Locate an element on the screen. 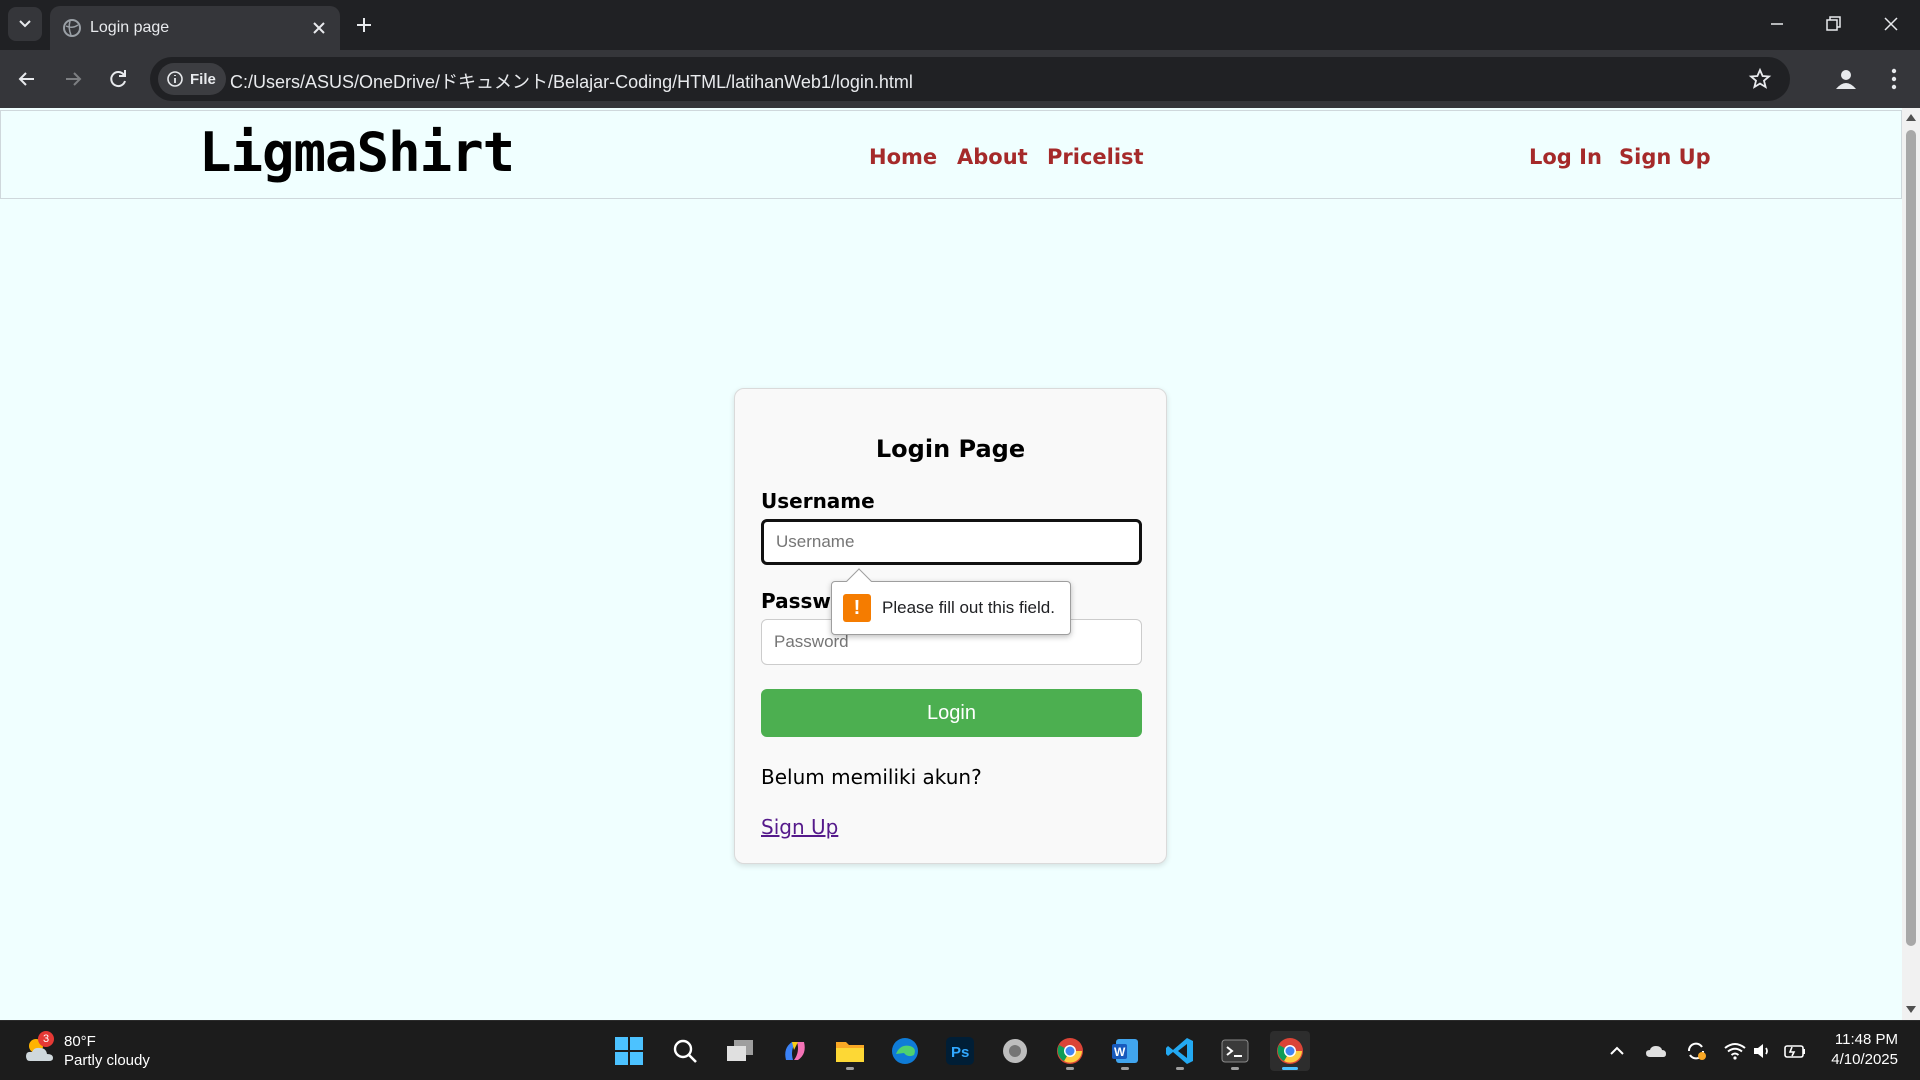  weather-badge: 3 is located at coordinates (46, 1039).